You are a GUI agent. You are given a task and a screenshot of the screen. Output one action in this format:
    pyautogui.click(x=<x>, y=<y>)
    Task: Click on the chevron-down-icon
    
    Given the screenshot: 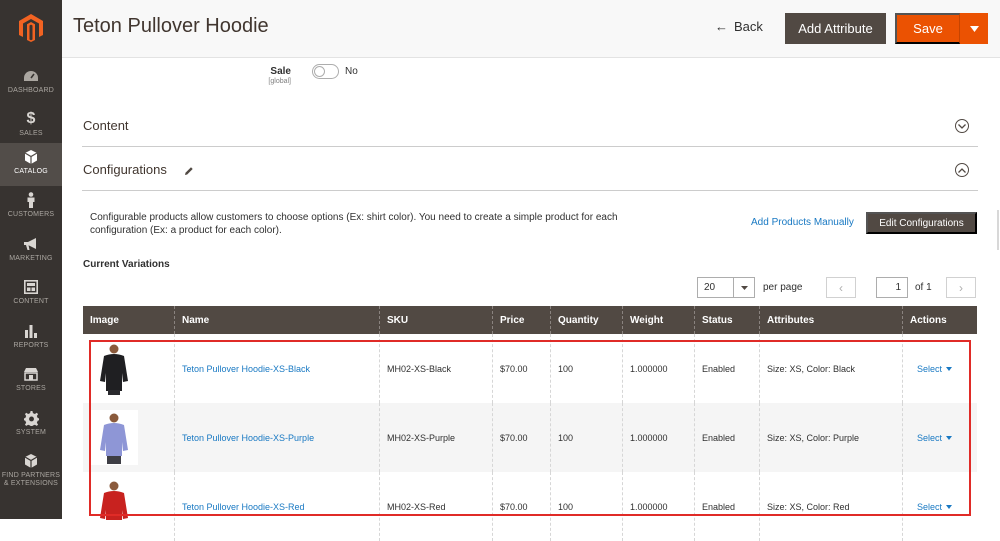 What is the action you would take?
    pyautogui.click(x=962, y=126)
    